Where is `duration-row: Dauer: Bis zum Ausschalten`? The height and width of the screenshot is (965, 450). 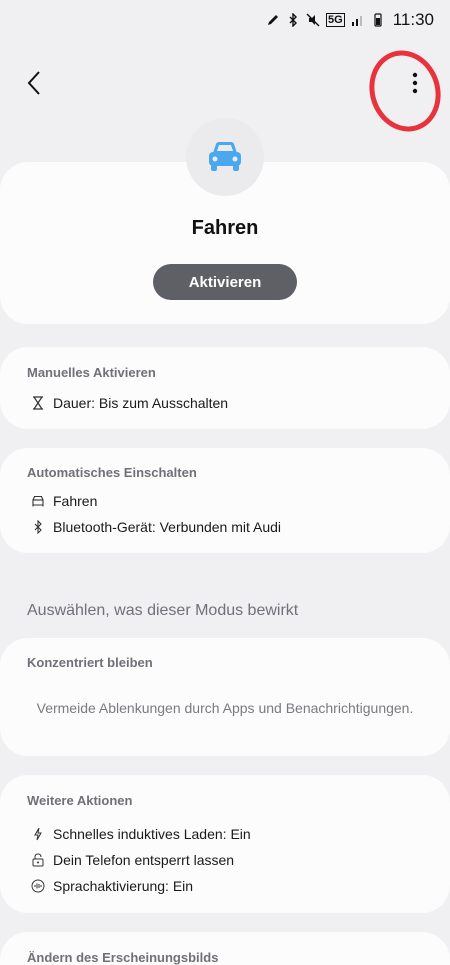 duration-row: Dauer: Bis zum Ausschalten is located at coordinates (129, 403).